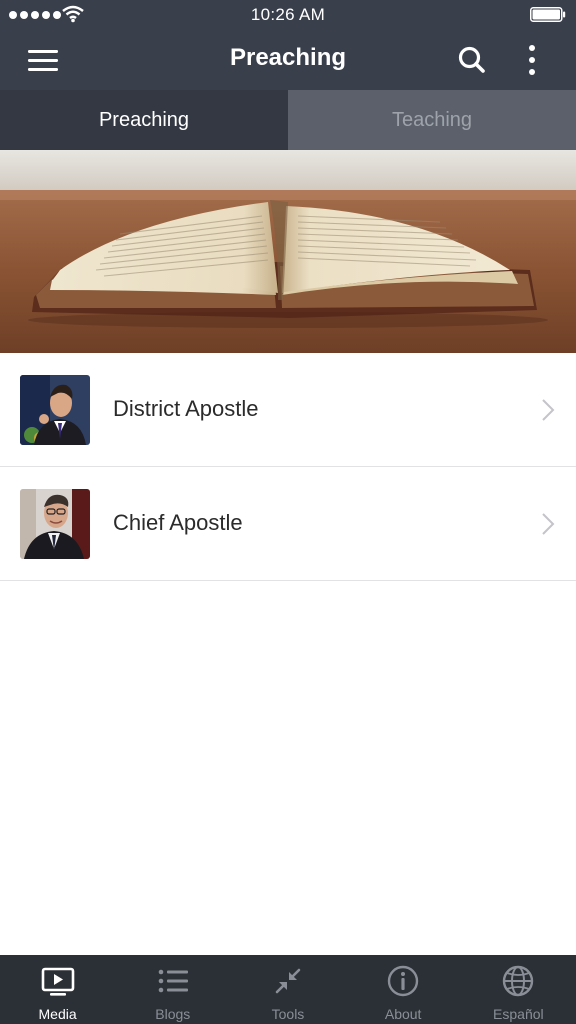 The height and width of the screenshot is (1024, 576). Describe the element at coordinates (173, 981) in the screenshot. I see `list-icon` at that location.